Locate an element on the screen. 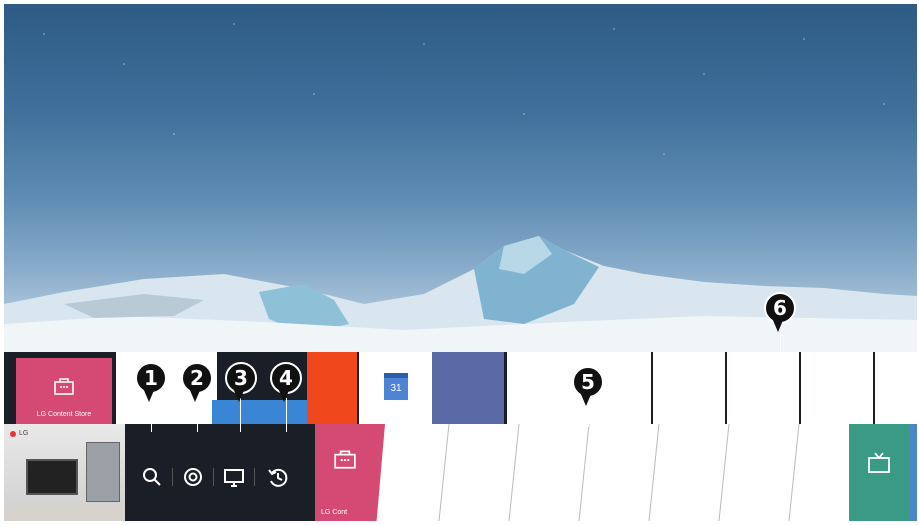 The image size is (919, 525). lg-logo-icon is located at coordinates (13, 433).